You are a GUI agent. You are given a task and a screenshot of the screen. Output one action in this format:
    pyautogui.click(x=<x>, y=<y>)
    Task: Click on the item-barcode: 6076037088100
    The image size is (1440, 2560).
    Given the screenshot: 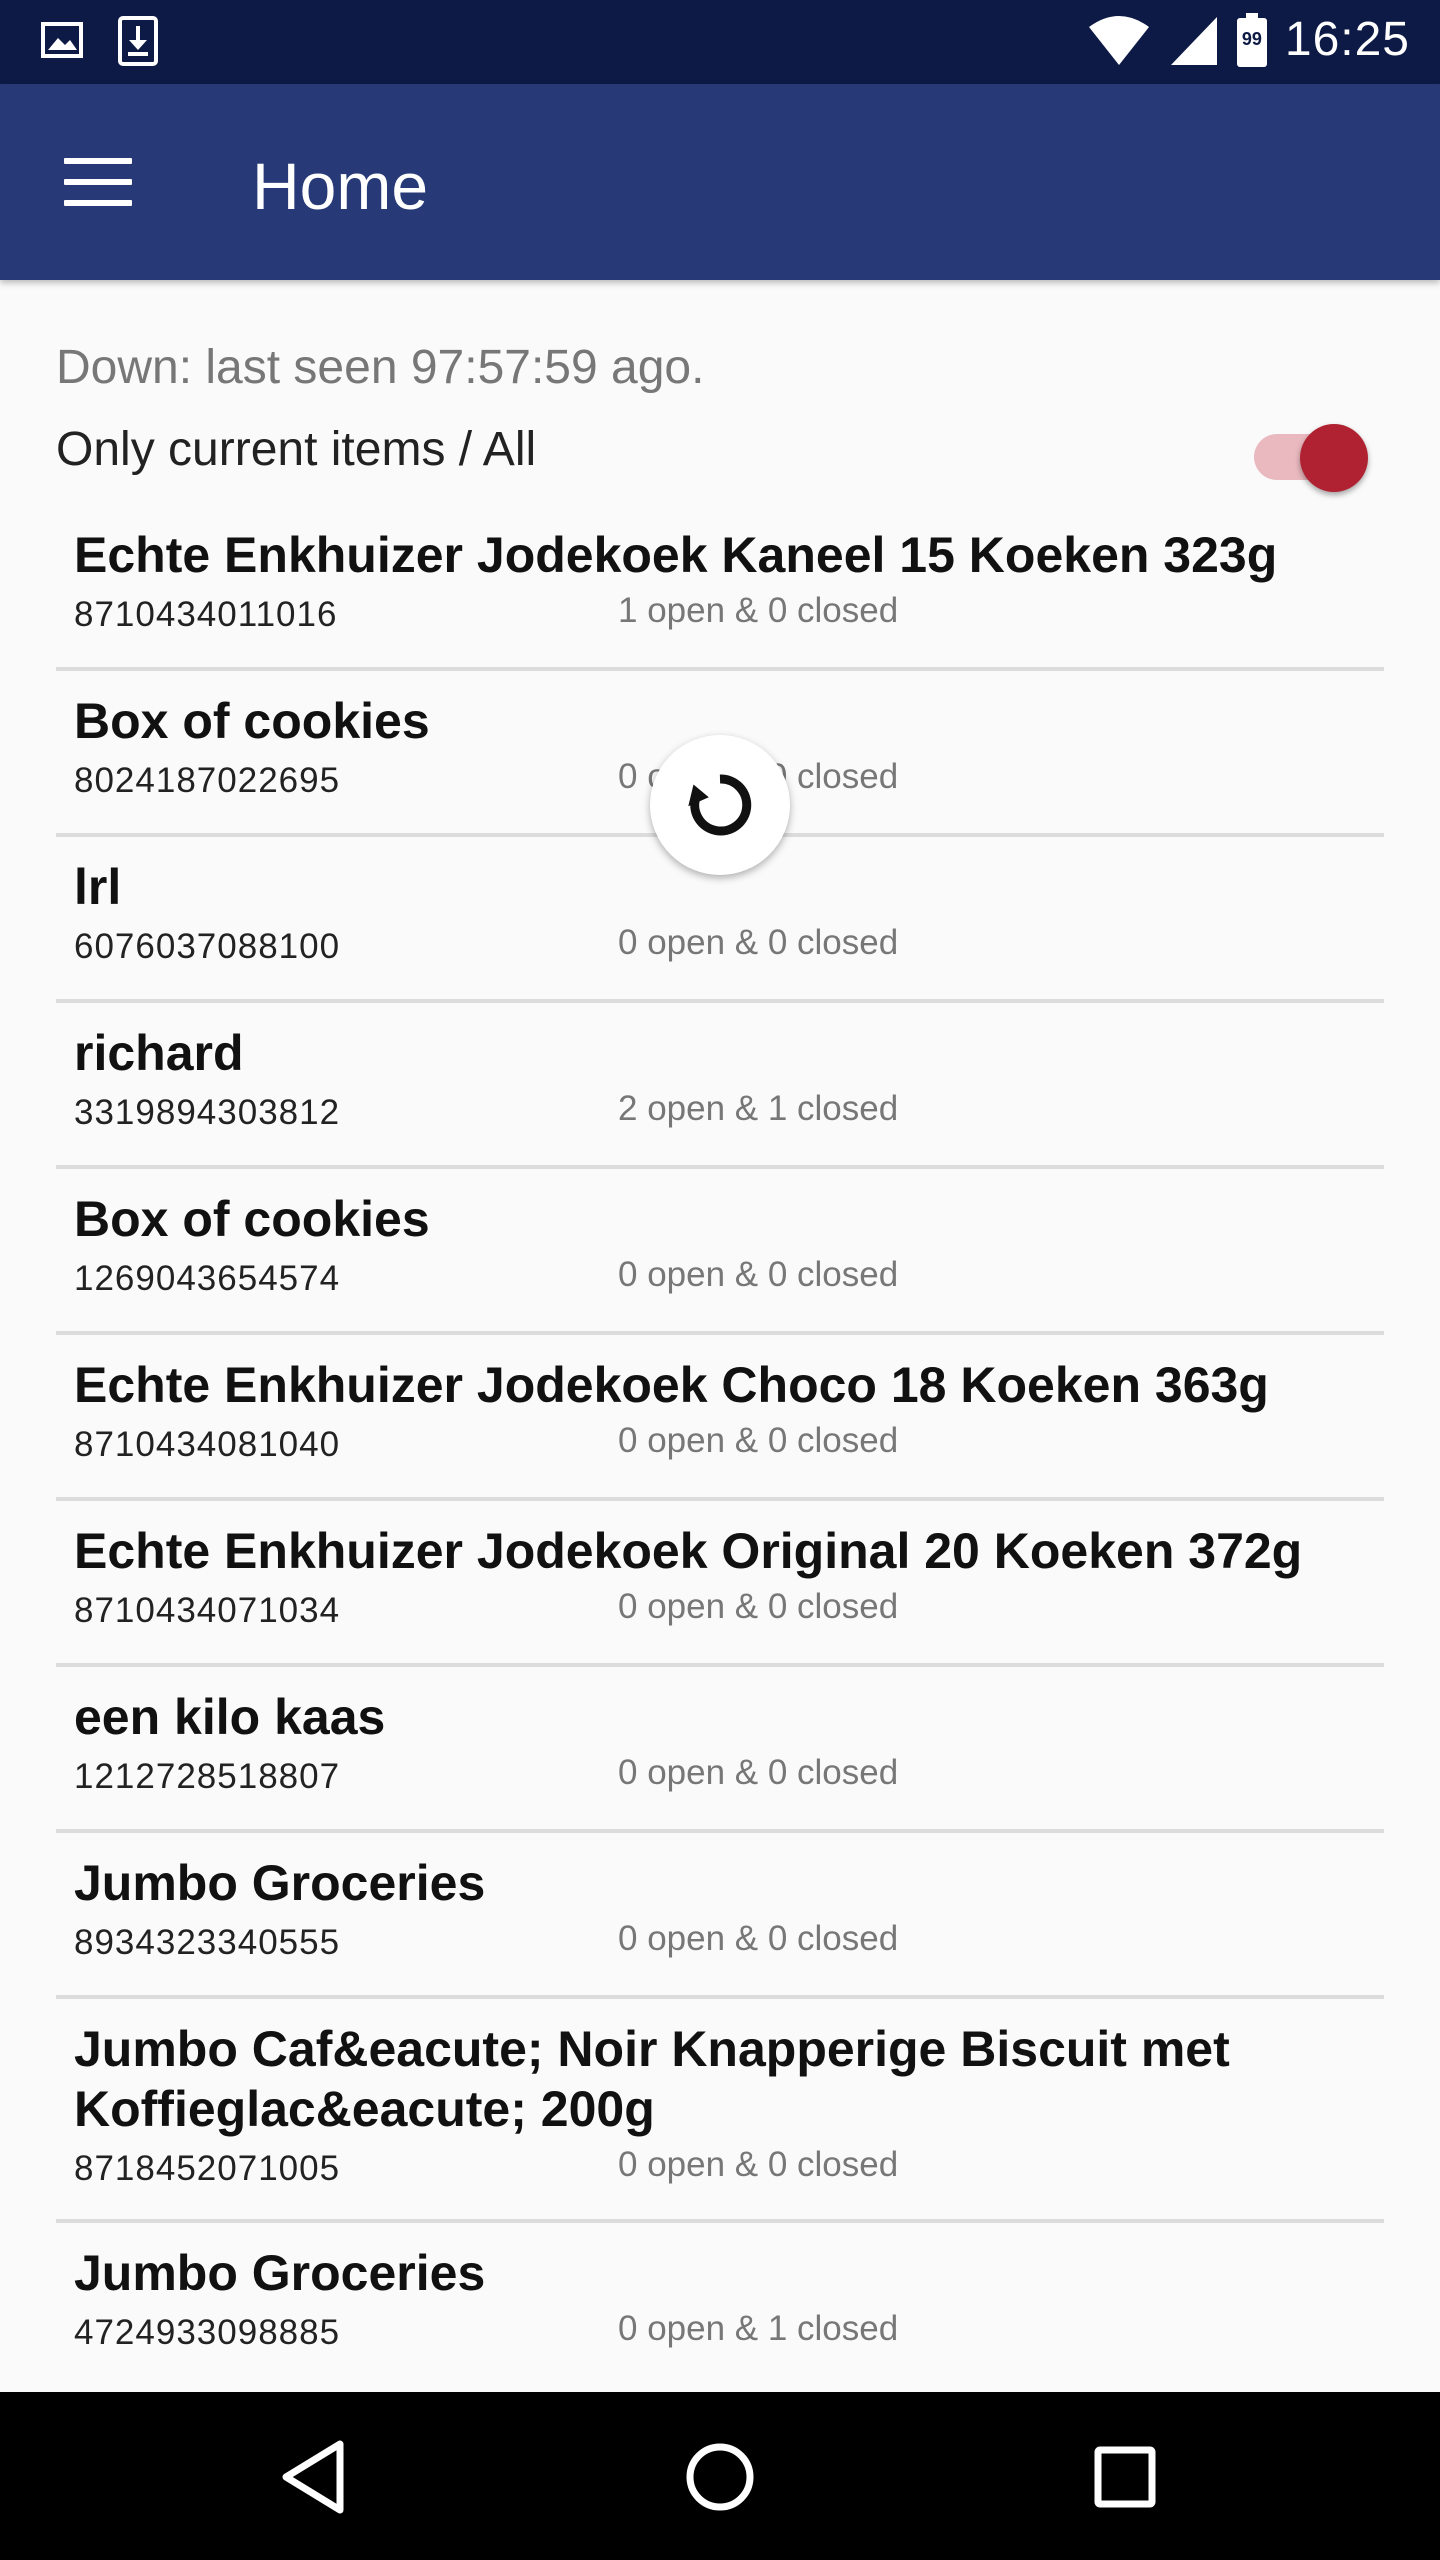 What is the action you would take?
    pyautogui.click(x=207, y=946)
    